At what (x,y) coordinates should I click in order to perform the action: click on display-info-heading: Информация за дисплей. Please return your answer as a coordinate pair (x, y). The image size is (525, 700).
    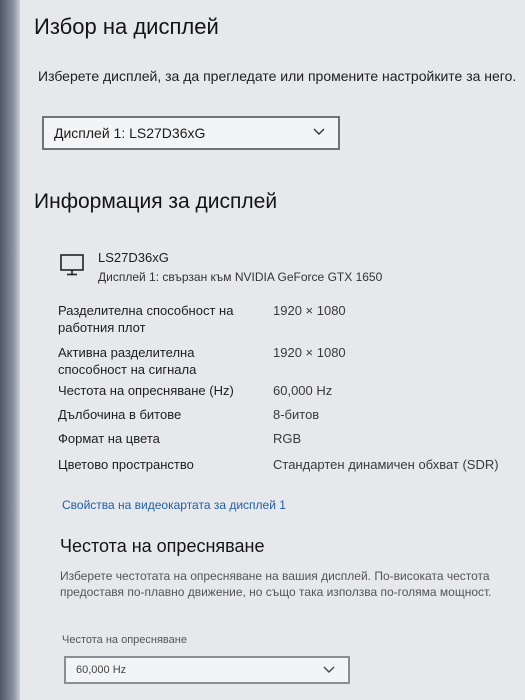
    Looking at the image, I should click on (156, 201).